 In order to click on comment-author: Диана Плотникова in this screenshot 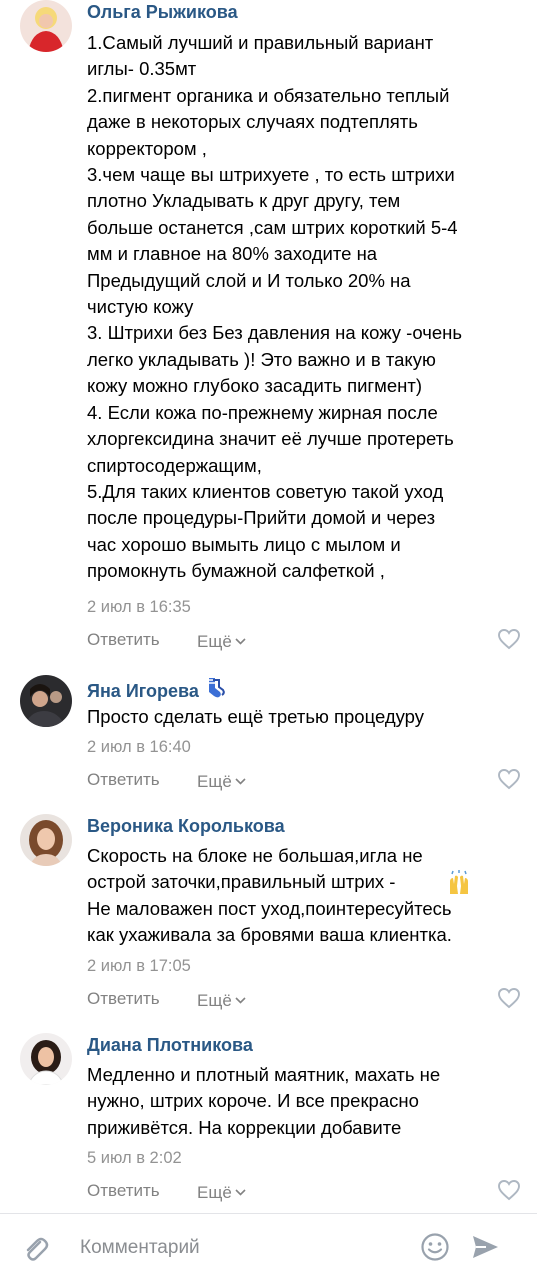, I will do `click(170, 1045)`.